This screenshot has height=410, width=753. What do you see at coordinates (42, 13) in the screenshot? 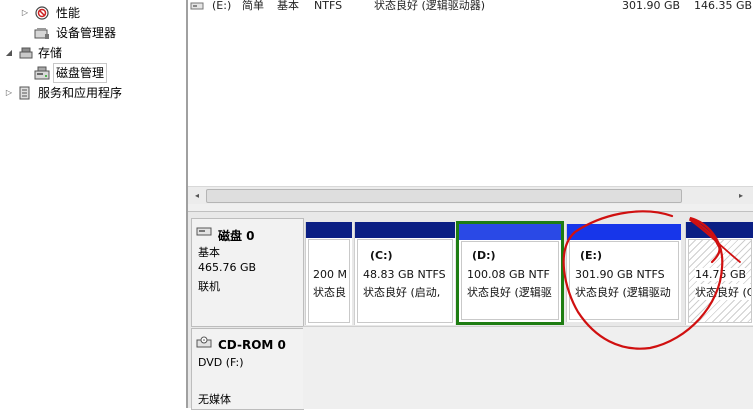
I see `performance-icon` at bounding box center [42, 13].